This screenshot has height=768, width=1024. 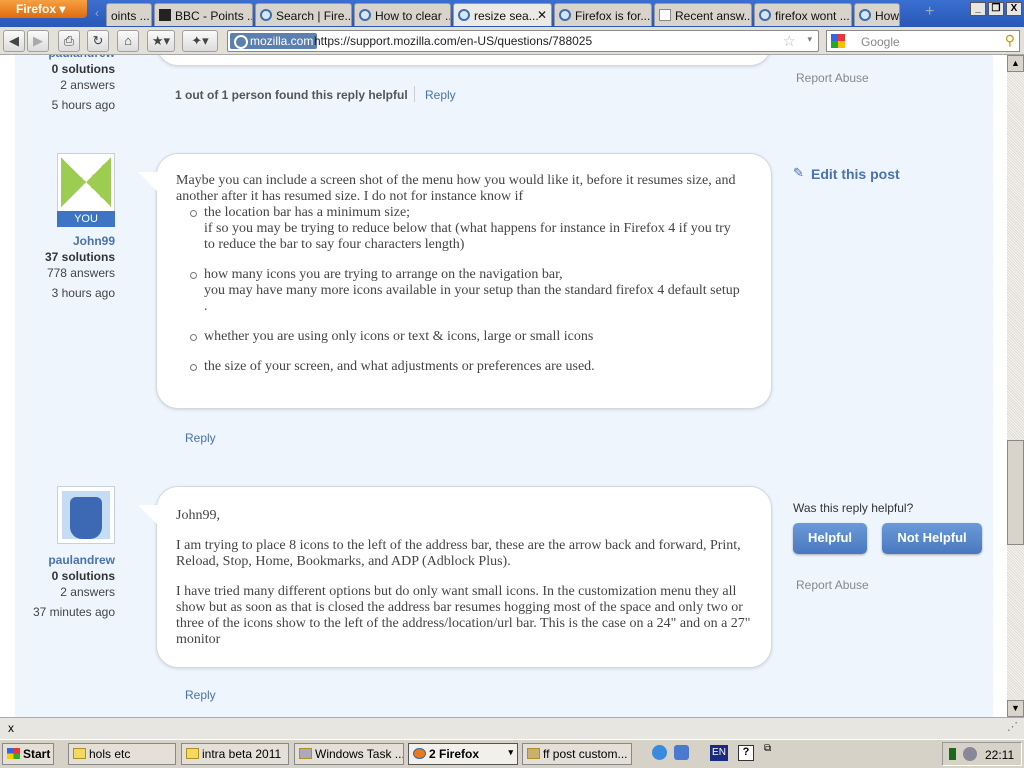 I want to click on folder-icon, so click(x=192, y=753).